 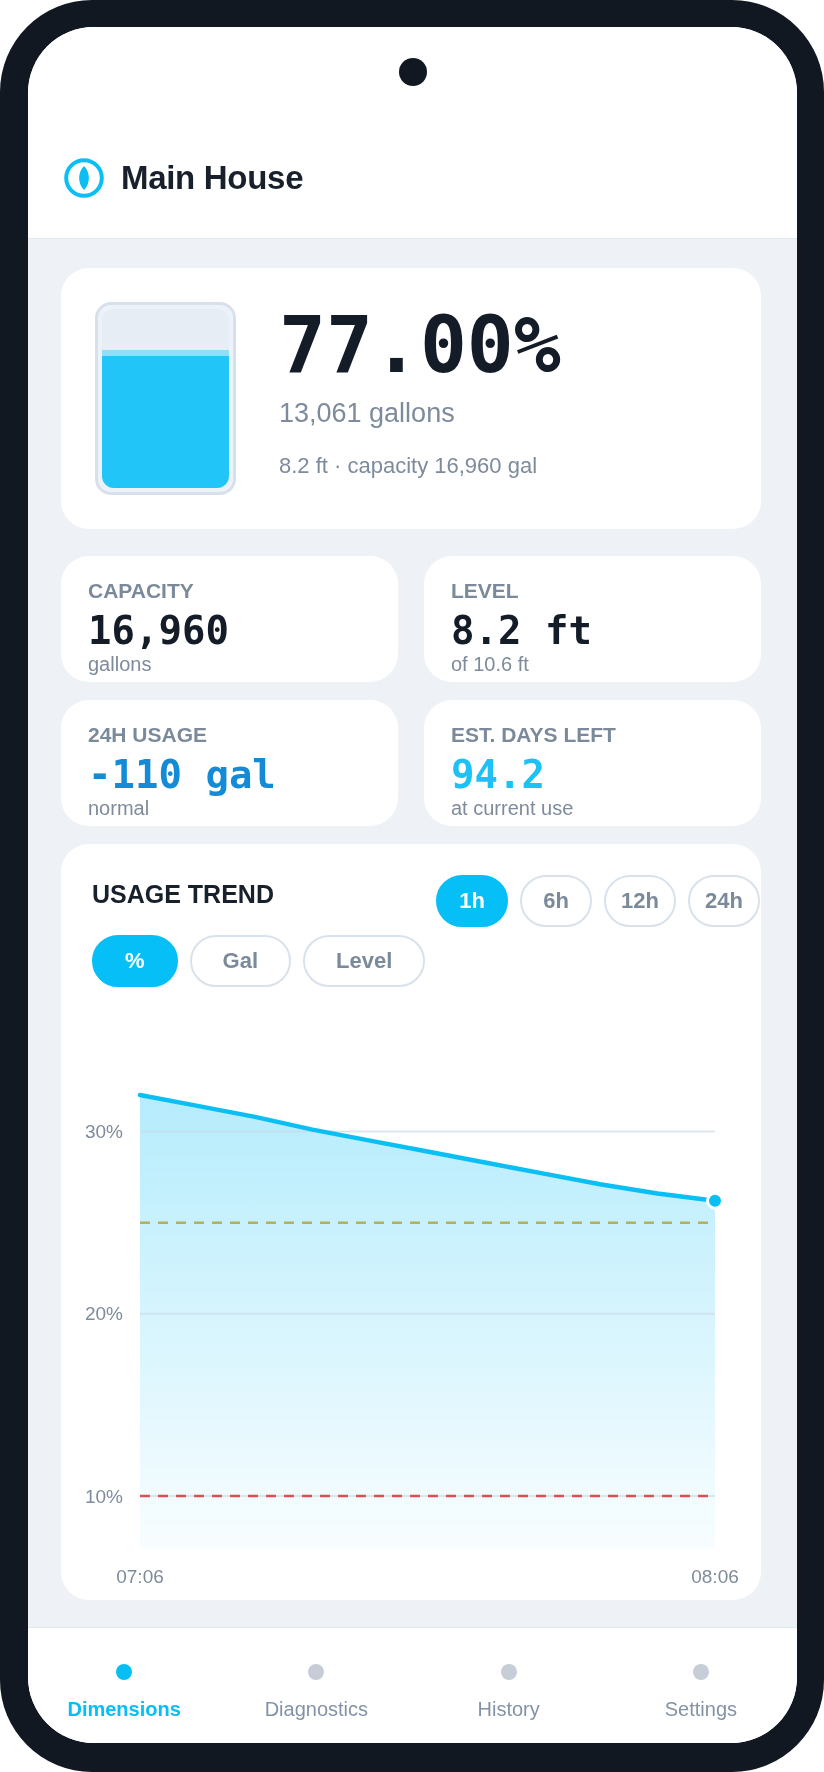 What do you see at coordinates (412, 72) in the screenshot?
I see `camera-hole` at bounding box center [412, 72].